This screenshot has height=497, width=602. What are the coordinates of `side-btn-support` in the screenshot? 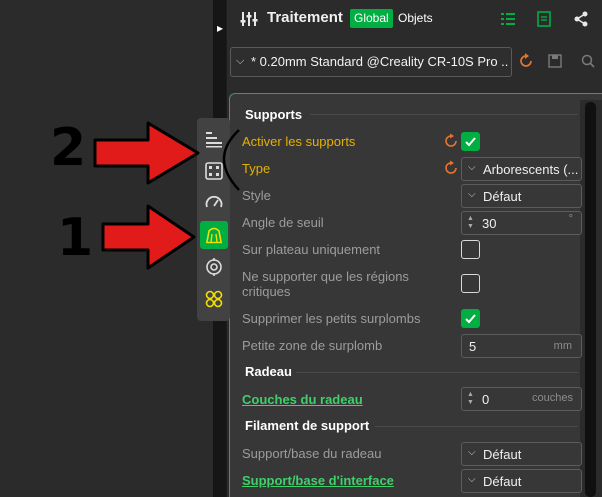 It's located at (214, 235).